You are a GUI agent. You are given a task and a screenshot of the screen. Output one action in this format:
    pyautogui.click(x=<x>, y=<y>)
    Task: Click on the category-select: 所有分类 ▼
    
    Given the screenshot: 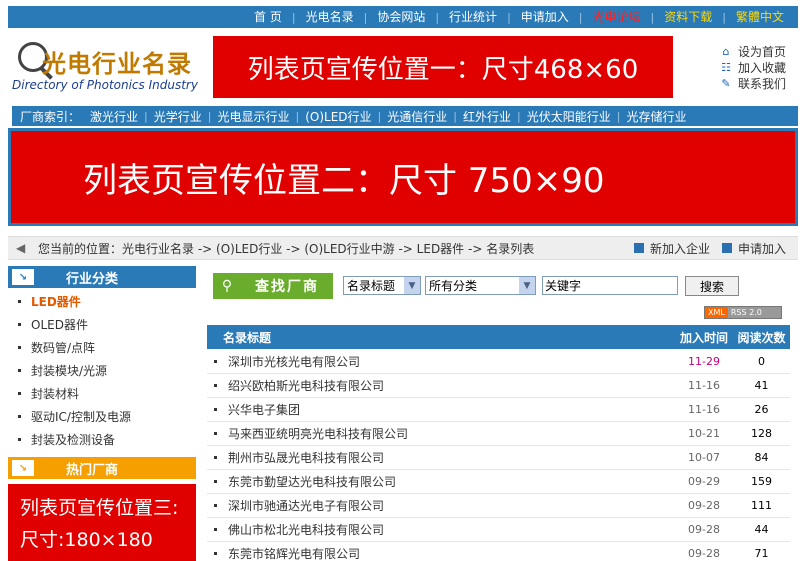 What is the action you would take?
    pyautogui.click(x=480, y=285)
    